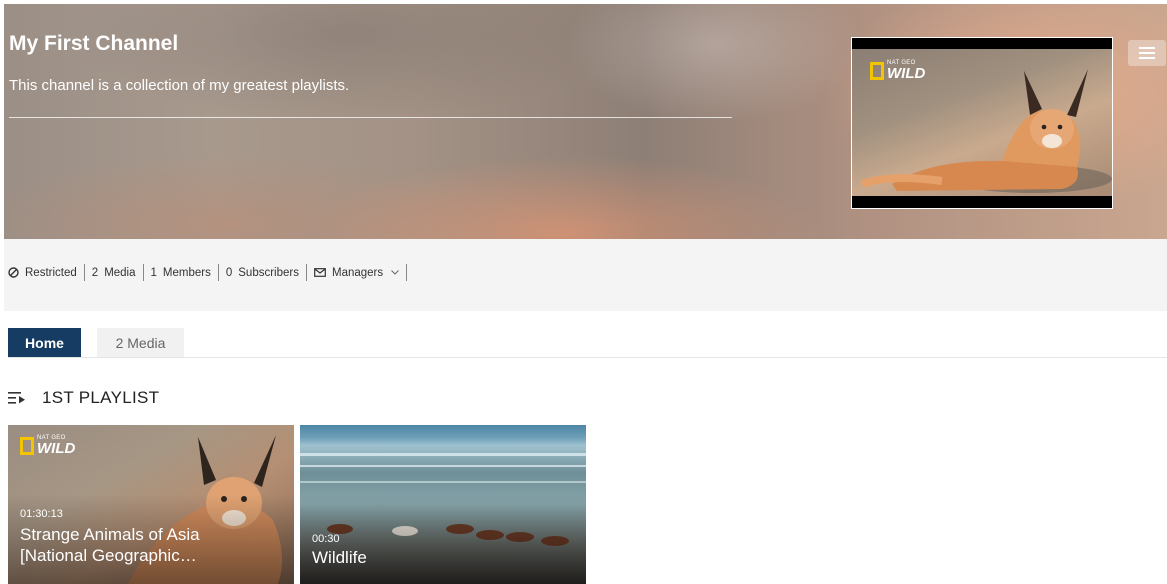  Describe the element at coordinates (140, 342) in the screenshot. I see `tab-media: 2 Media` at that location.